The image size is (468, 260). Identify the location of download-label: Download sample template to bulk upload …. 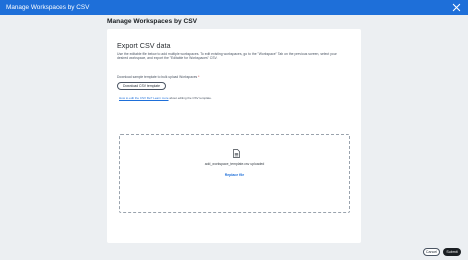
(158, 77).